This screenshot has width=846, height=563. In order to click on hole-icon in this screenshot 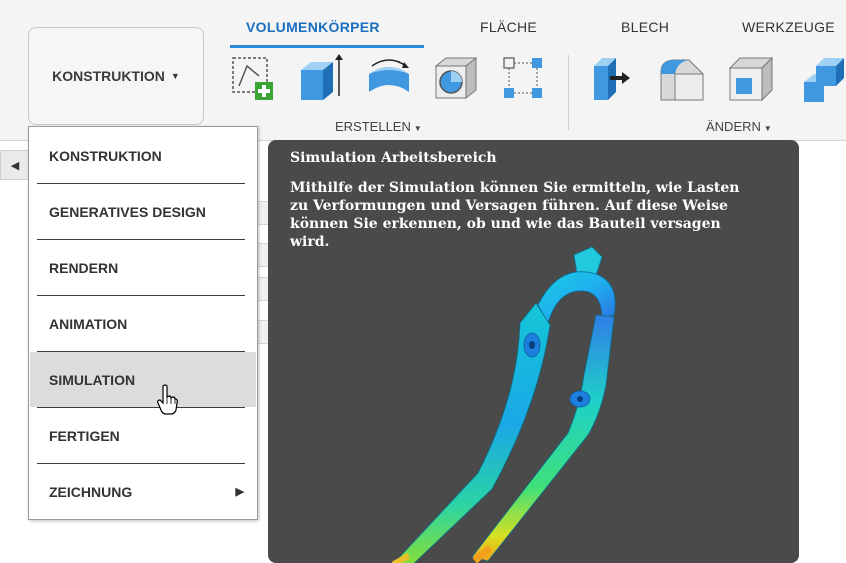, I will do `click(457, 79)`.